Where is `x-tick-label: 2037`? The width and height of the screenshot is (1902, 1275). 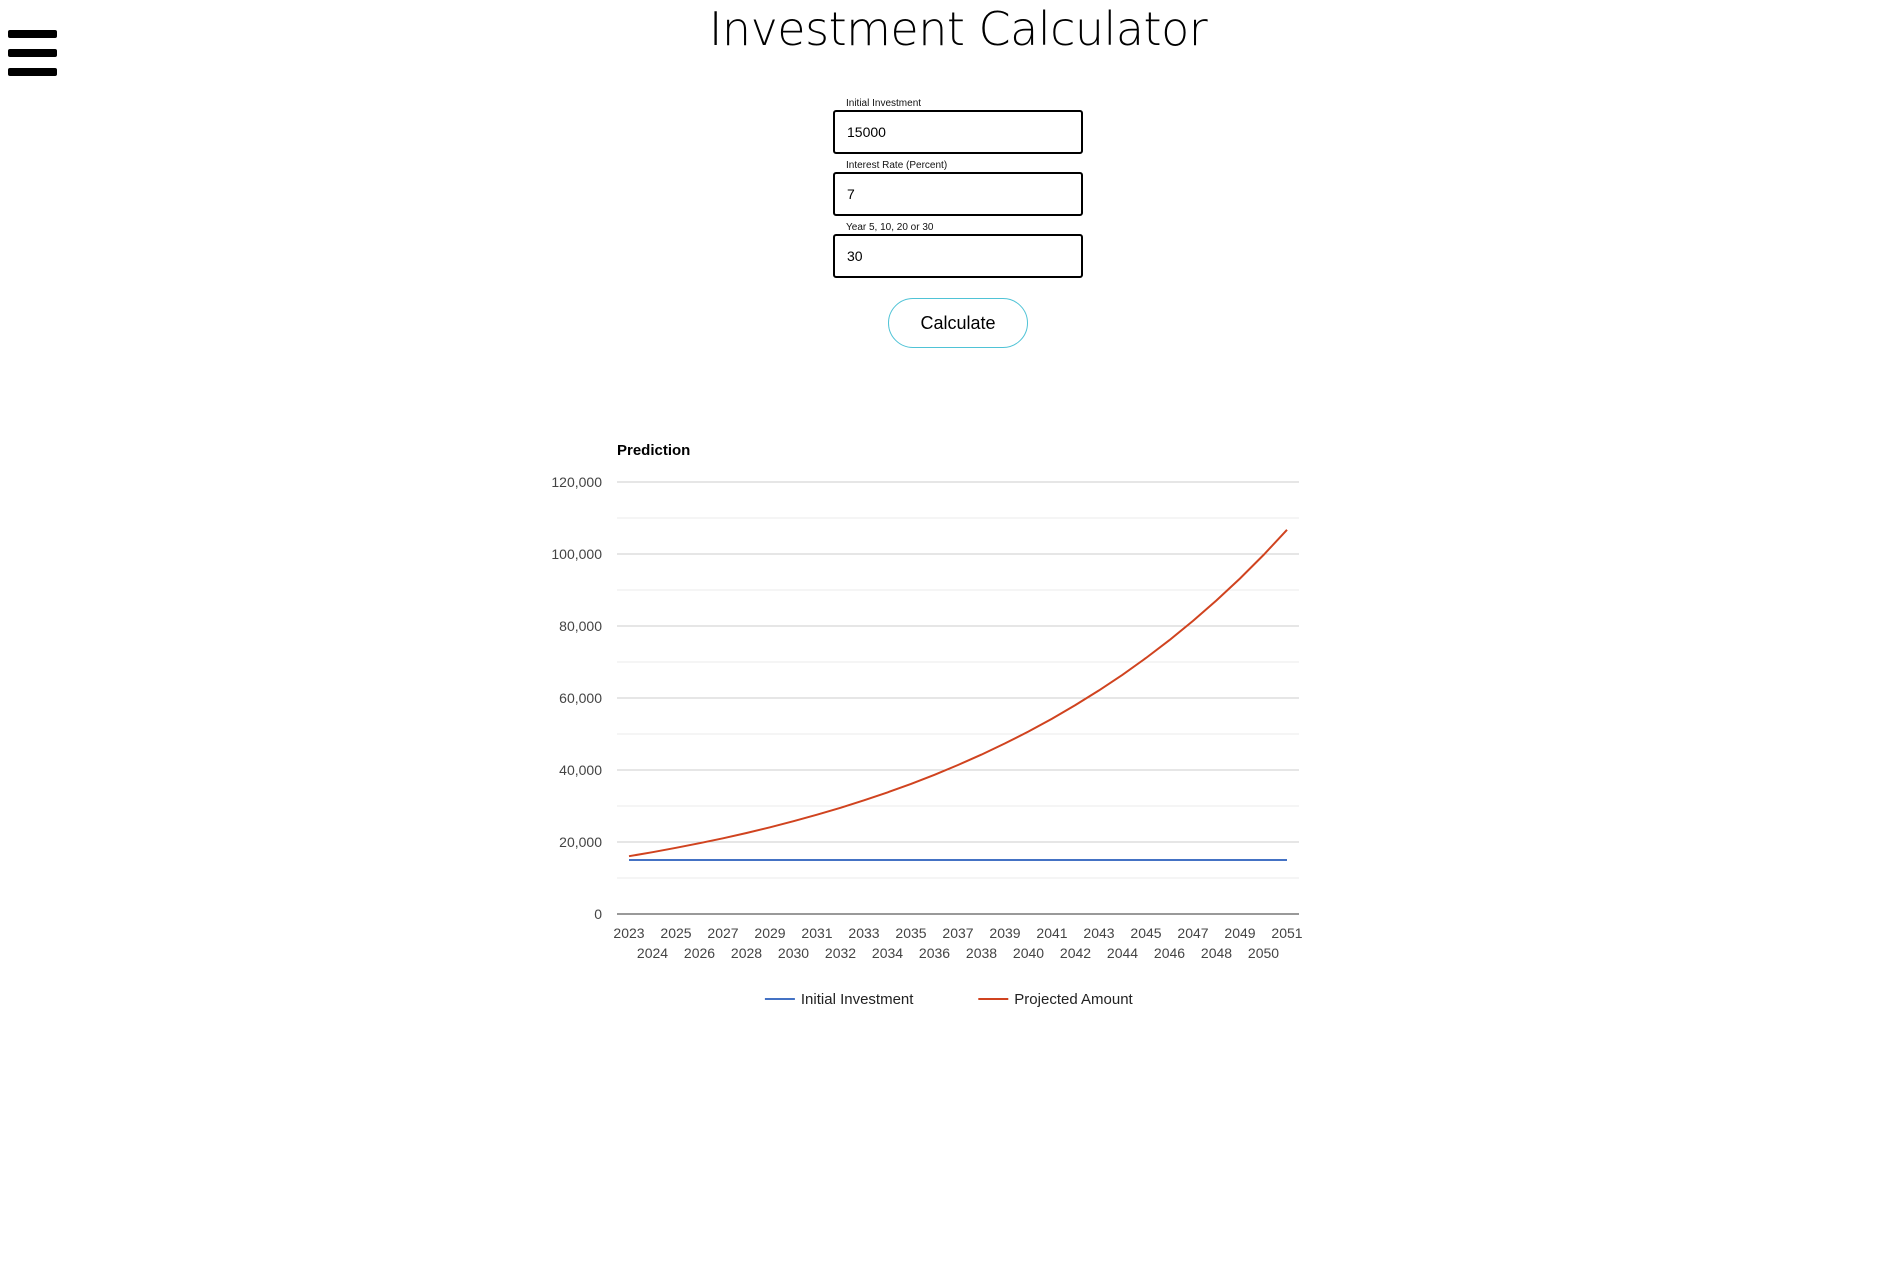
x-tick-label: 2037 is located at coordinates (957, 933).